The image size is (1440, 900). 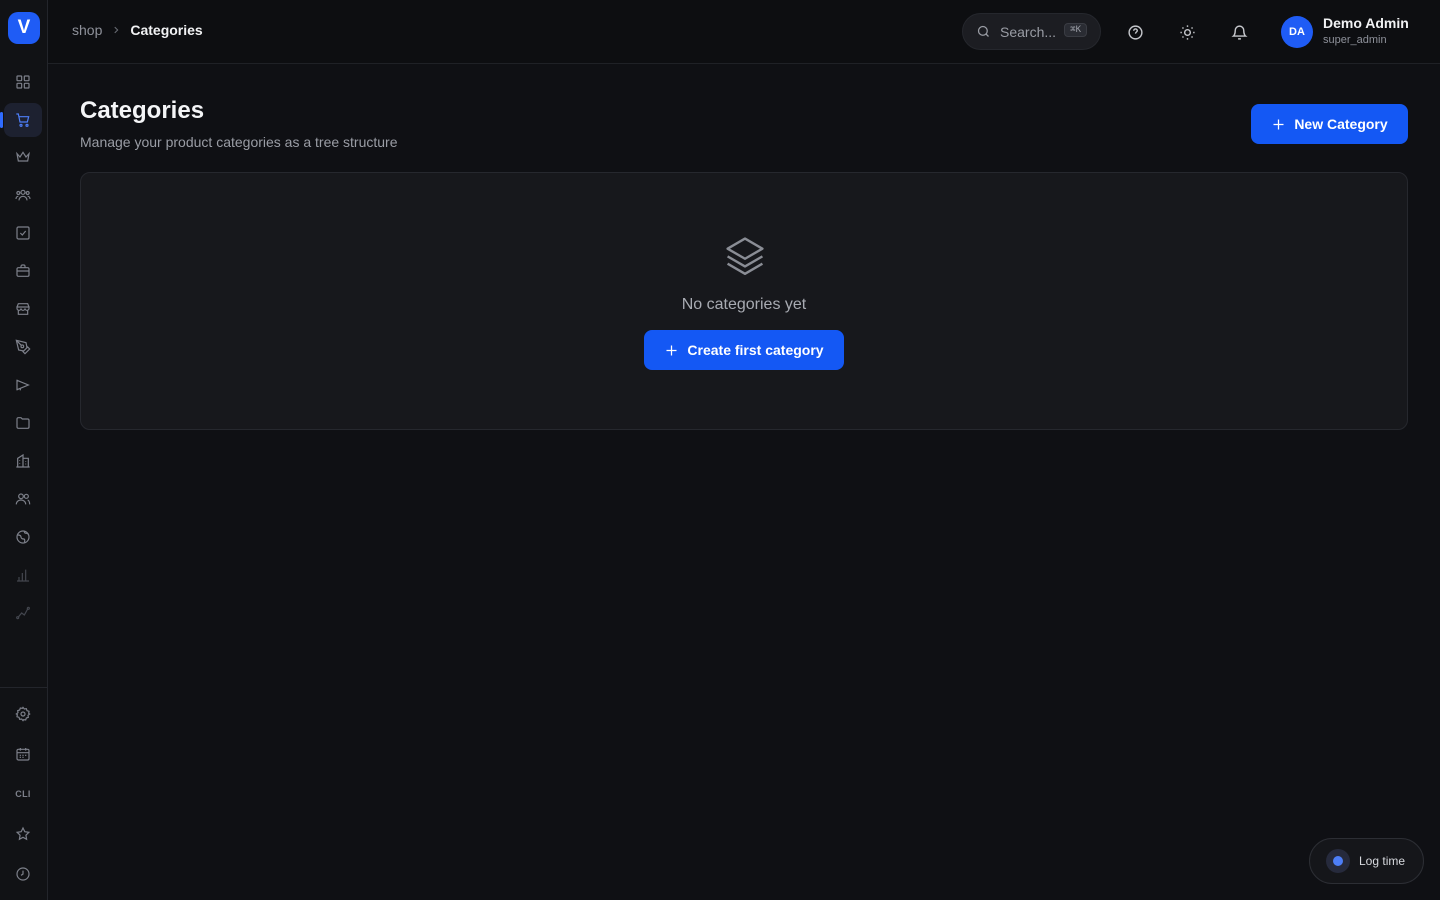 What do you see at coordinates (116, 30) in the screenshot?
I see `chevron-right-icon` at bounding box center [116, 30].